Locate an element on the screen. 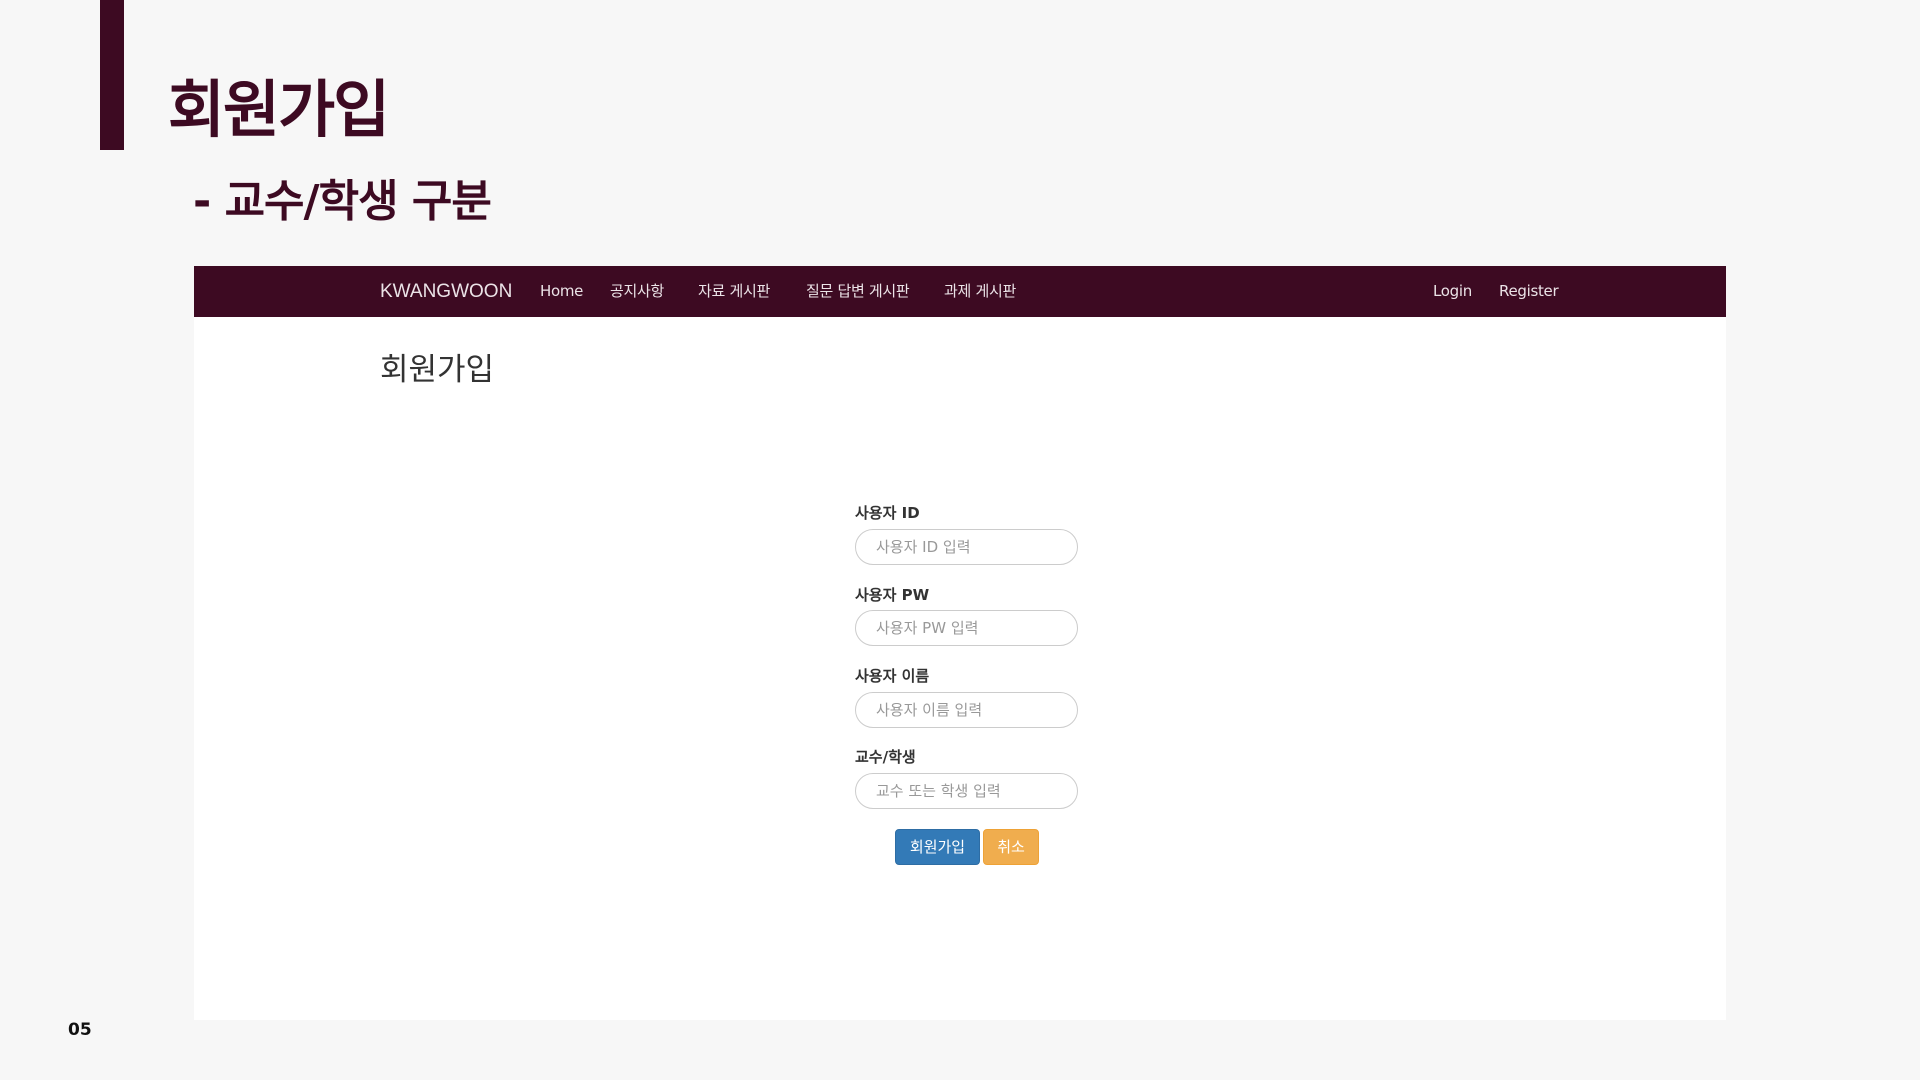 This screenshot has width=1920, height=1080. page-number: 05 is located at coordinates (80, 1030).